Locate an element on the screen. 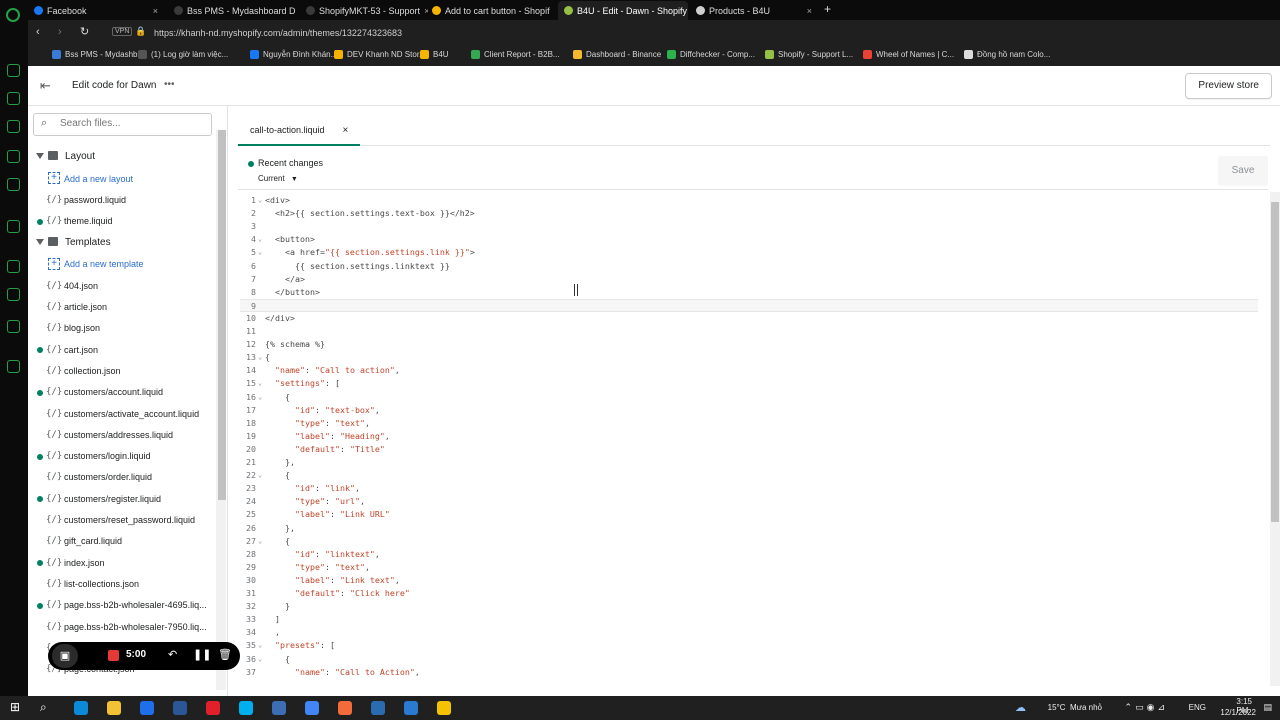 The image size is (1280, 720). windows-start-icon: ⊞ is located at coordinates (15, 707).